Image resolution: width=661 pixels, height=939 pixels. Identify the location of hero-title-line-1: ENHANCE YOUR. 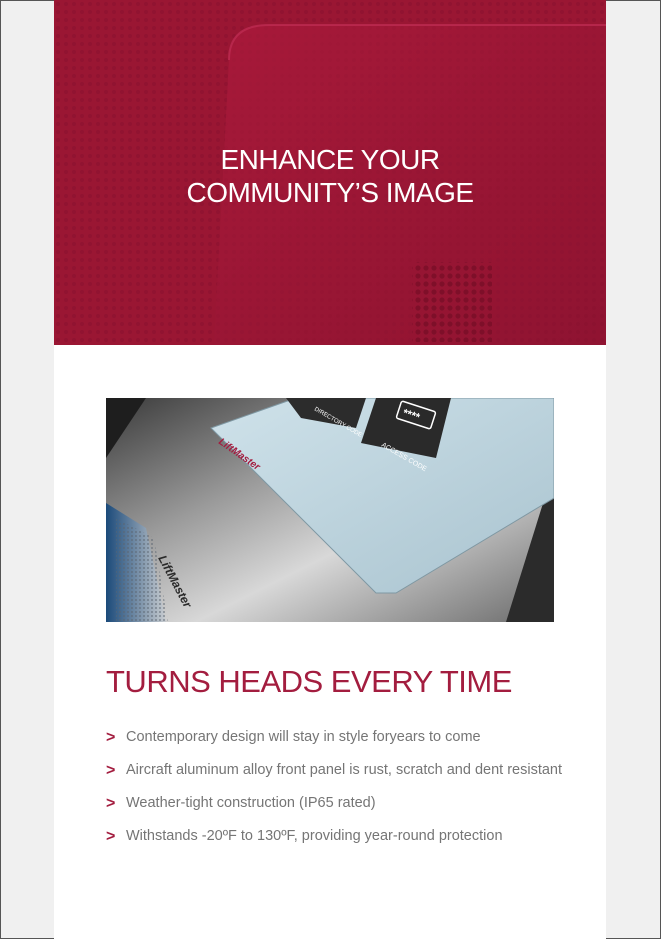
(330, 159).